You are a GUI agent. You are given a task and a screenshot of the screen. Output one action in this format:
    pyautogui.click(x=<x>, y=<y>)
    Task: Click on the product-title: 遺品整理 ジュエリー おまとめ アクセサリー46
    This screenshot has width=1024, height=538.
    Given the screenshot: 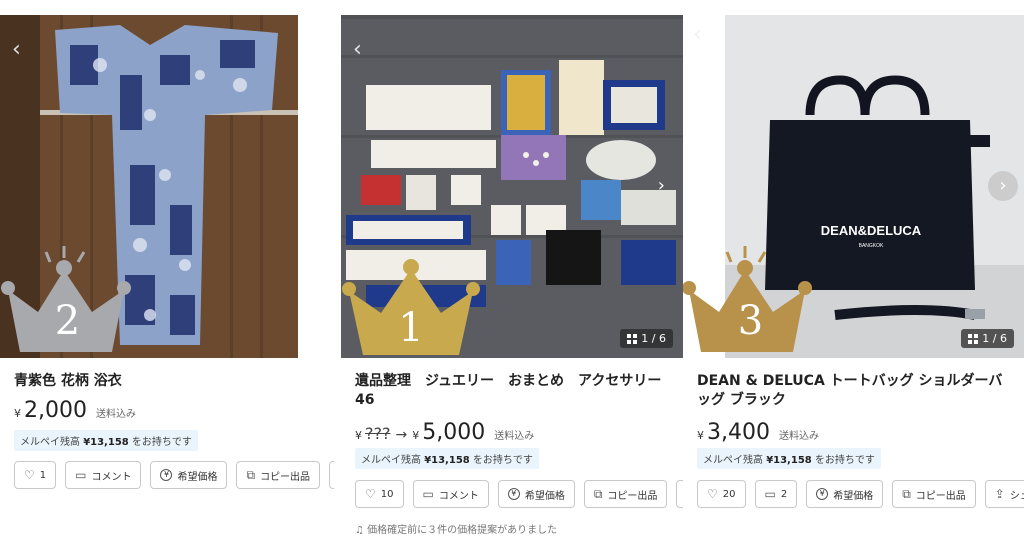 What is the action you would take?
    pyautogui.click(x=510, y=391)
    